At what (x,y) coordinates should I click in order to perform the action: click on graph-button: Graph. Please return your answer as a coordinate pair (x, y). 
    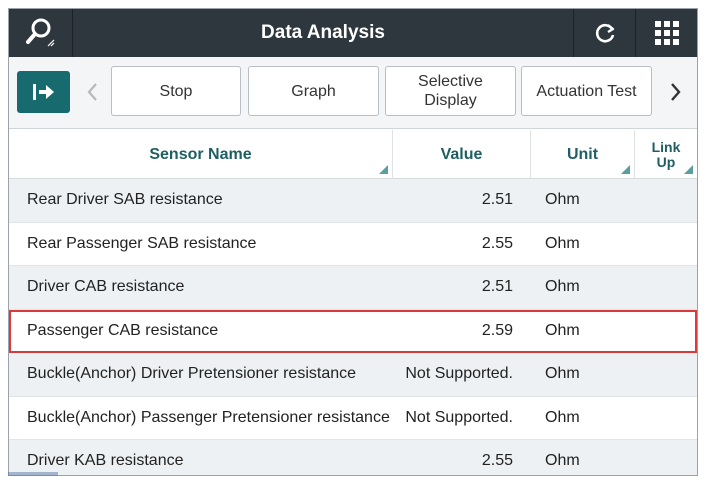
    Looking at the image, I should click on (313, 91).